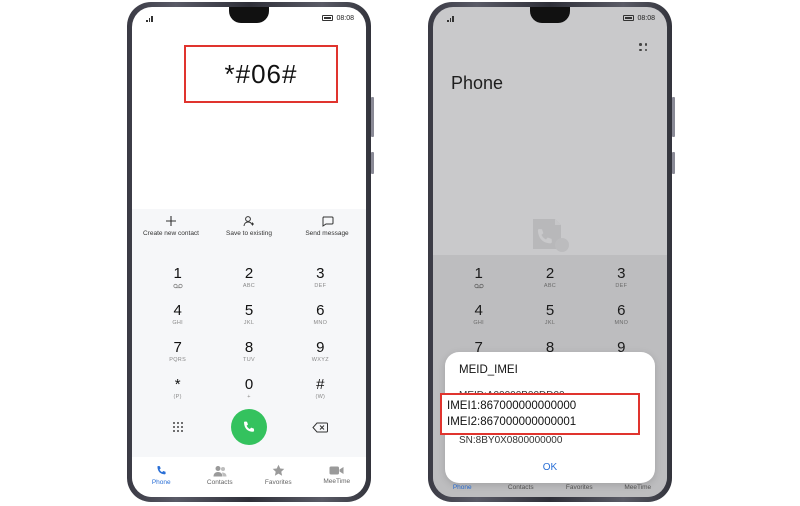  Describe the element at coordinates (320, 427) in the screenshot. I see `backspace-icon` at that location.